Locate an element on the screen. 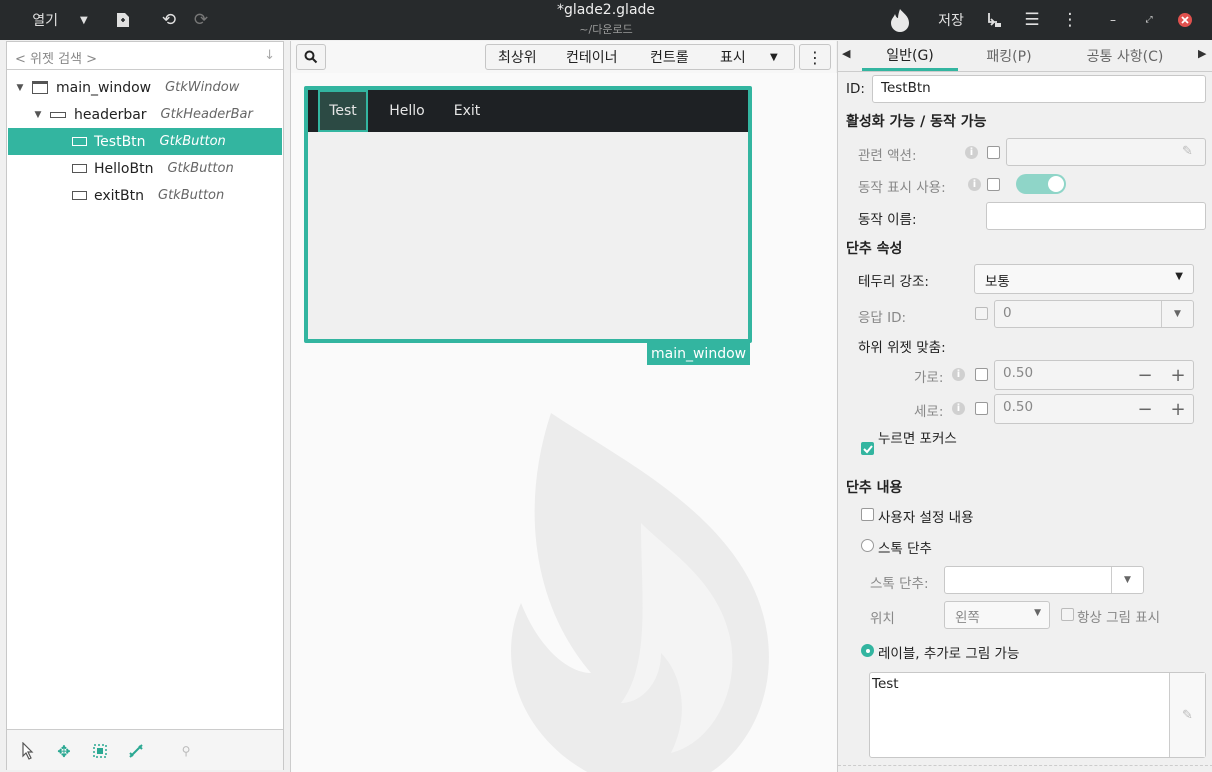  position-label: 위치 is located at coordinates (882, 619).